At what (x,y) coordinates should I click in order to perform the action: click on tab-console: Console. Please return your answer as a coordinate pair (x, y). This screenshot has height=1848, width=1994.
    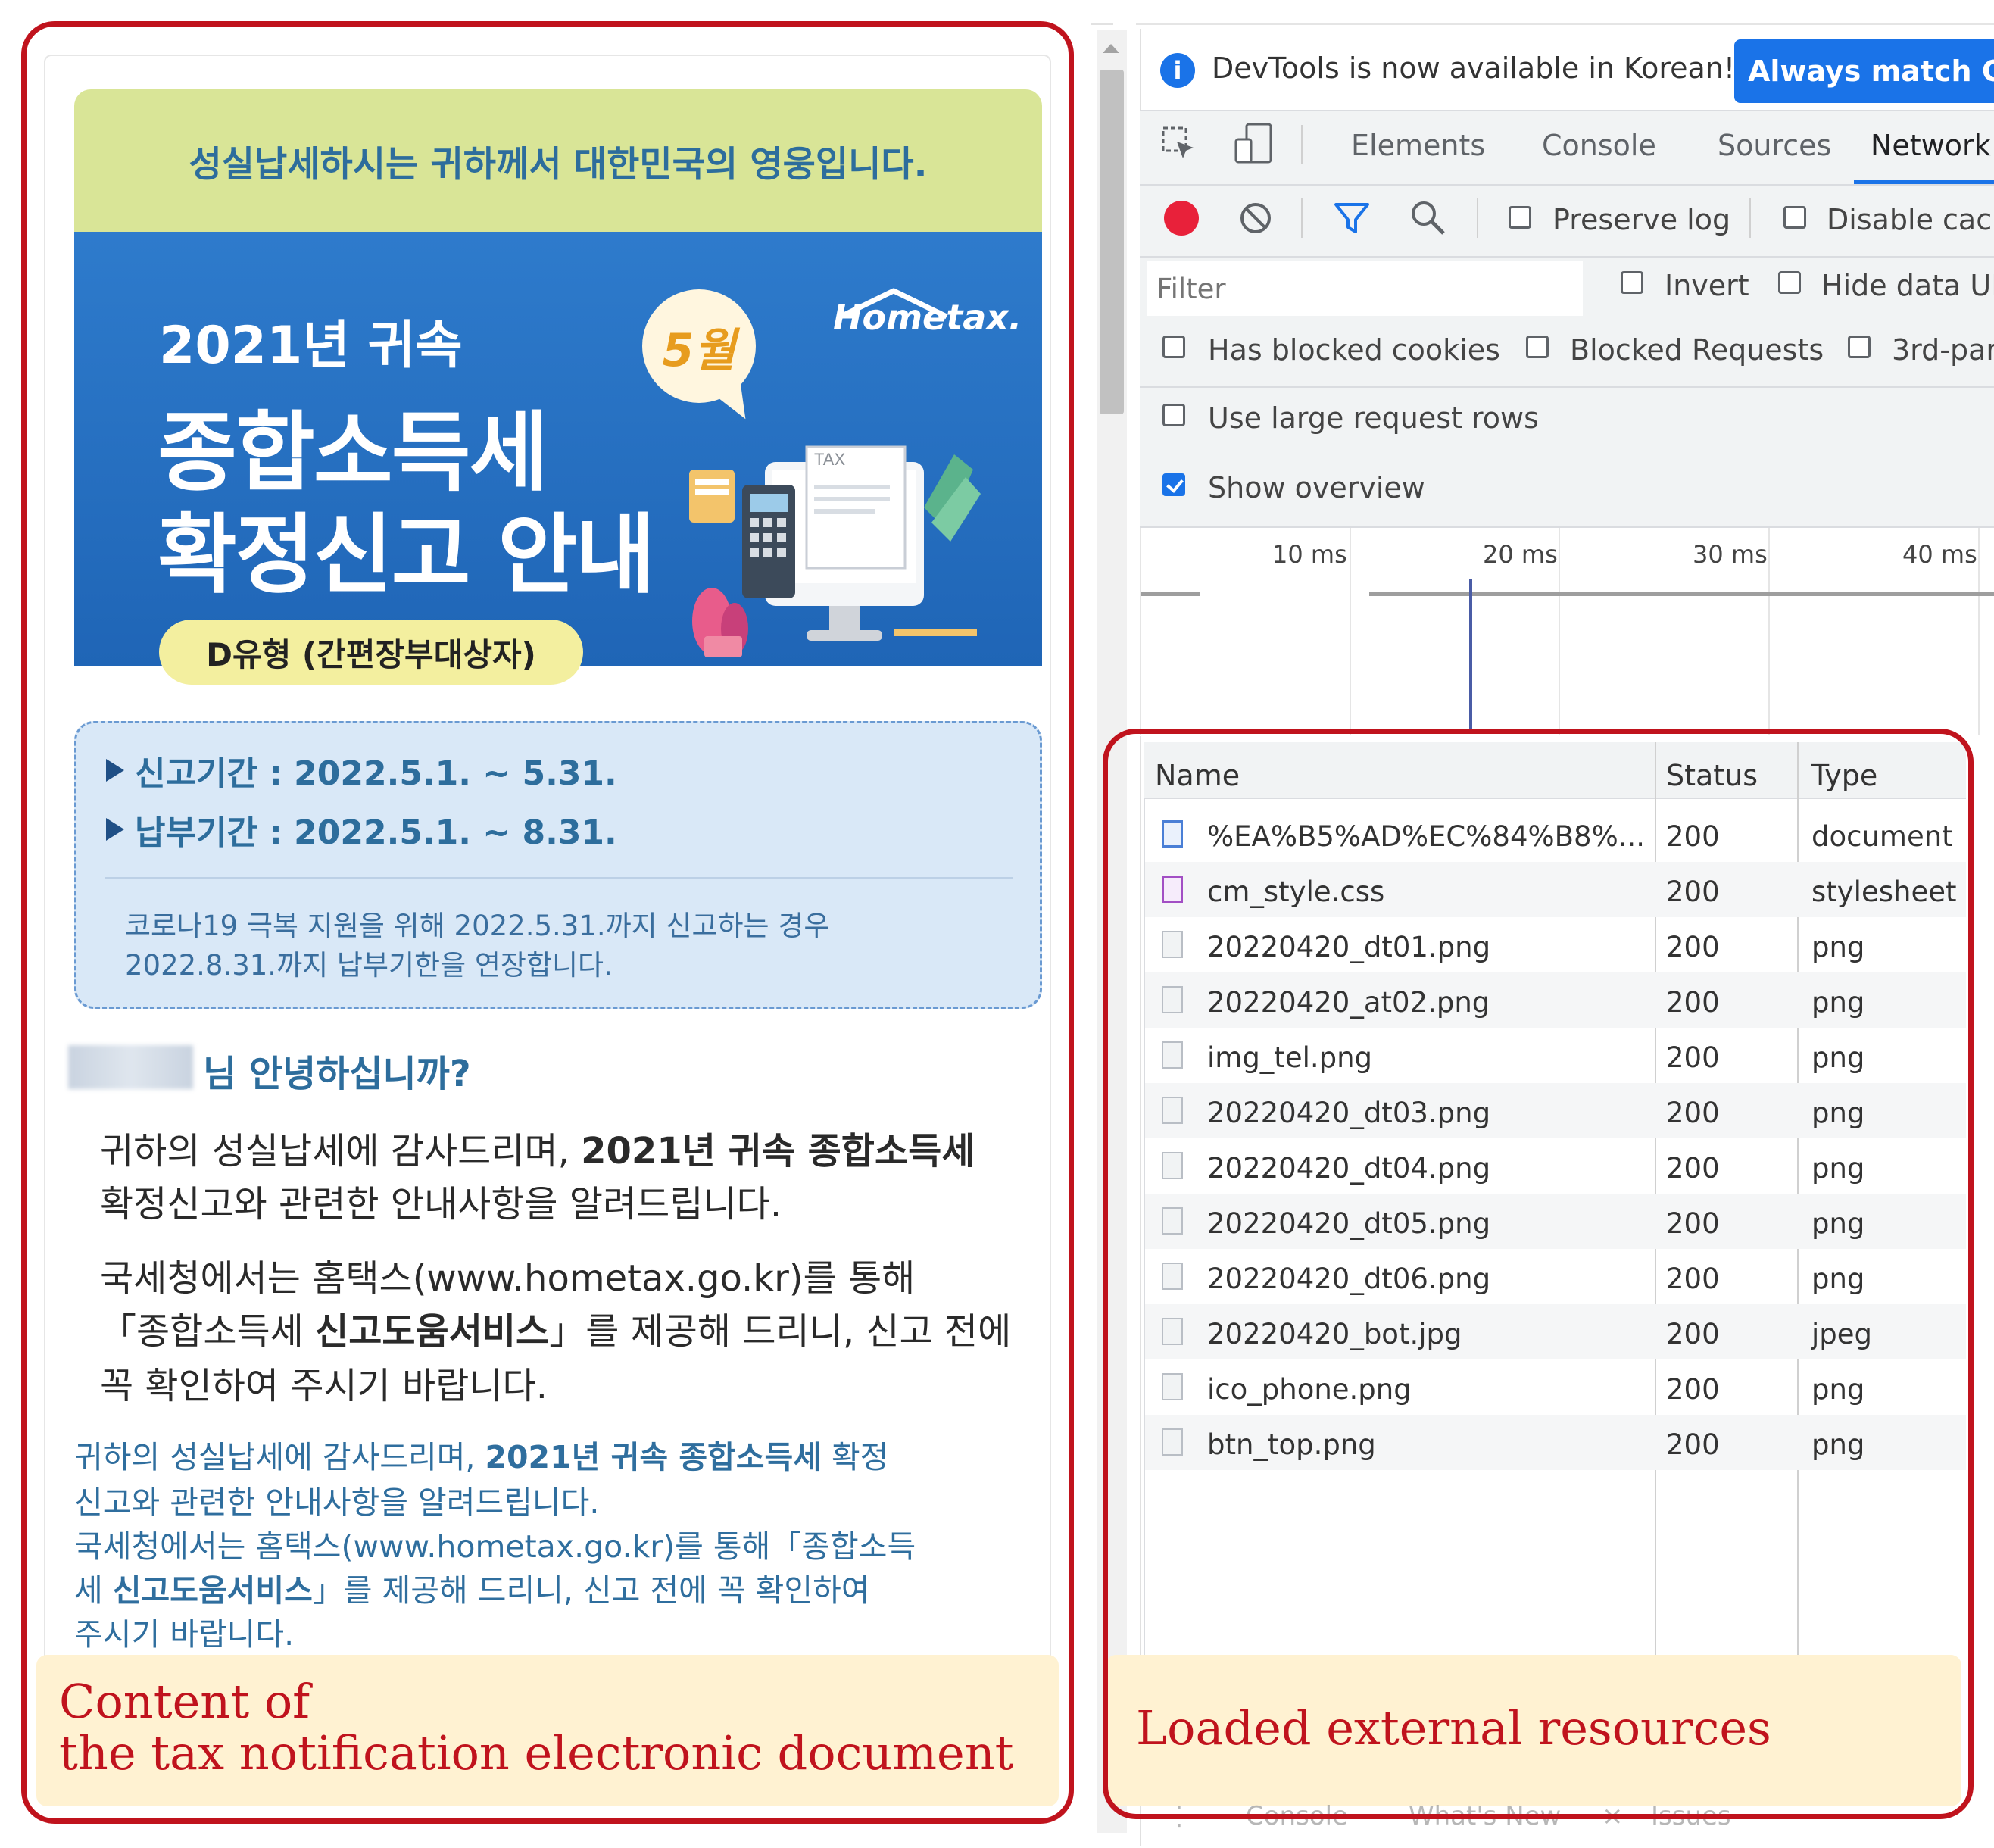
    Looking at the image, I should click on (1599, 145).